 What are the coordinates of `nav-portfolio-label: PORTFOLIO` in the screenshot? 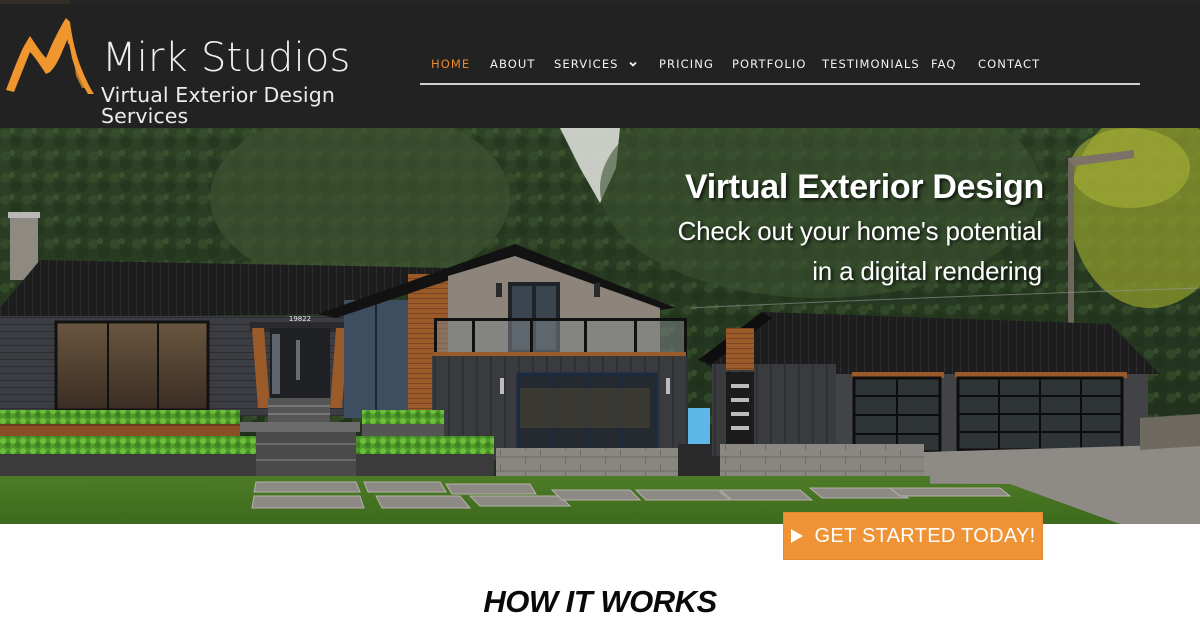 It's located at (769, 64).